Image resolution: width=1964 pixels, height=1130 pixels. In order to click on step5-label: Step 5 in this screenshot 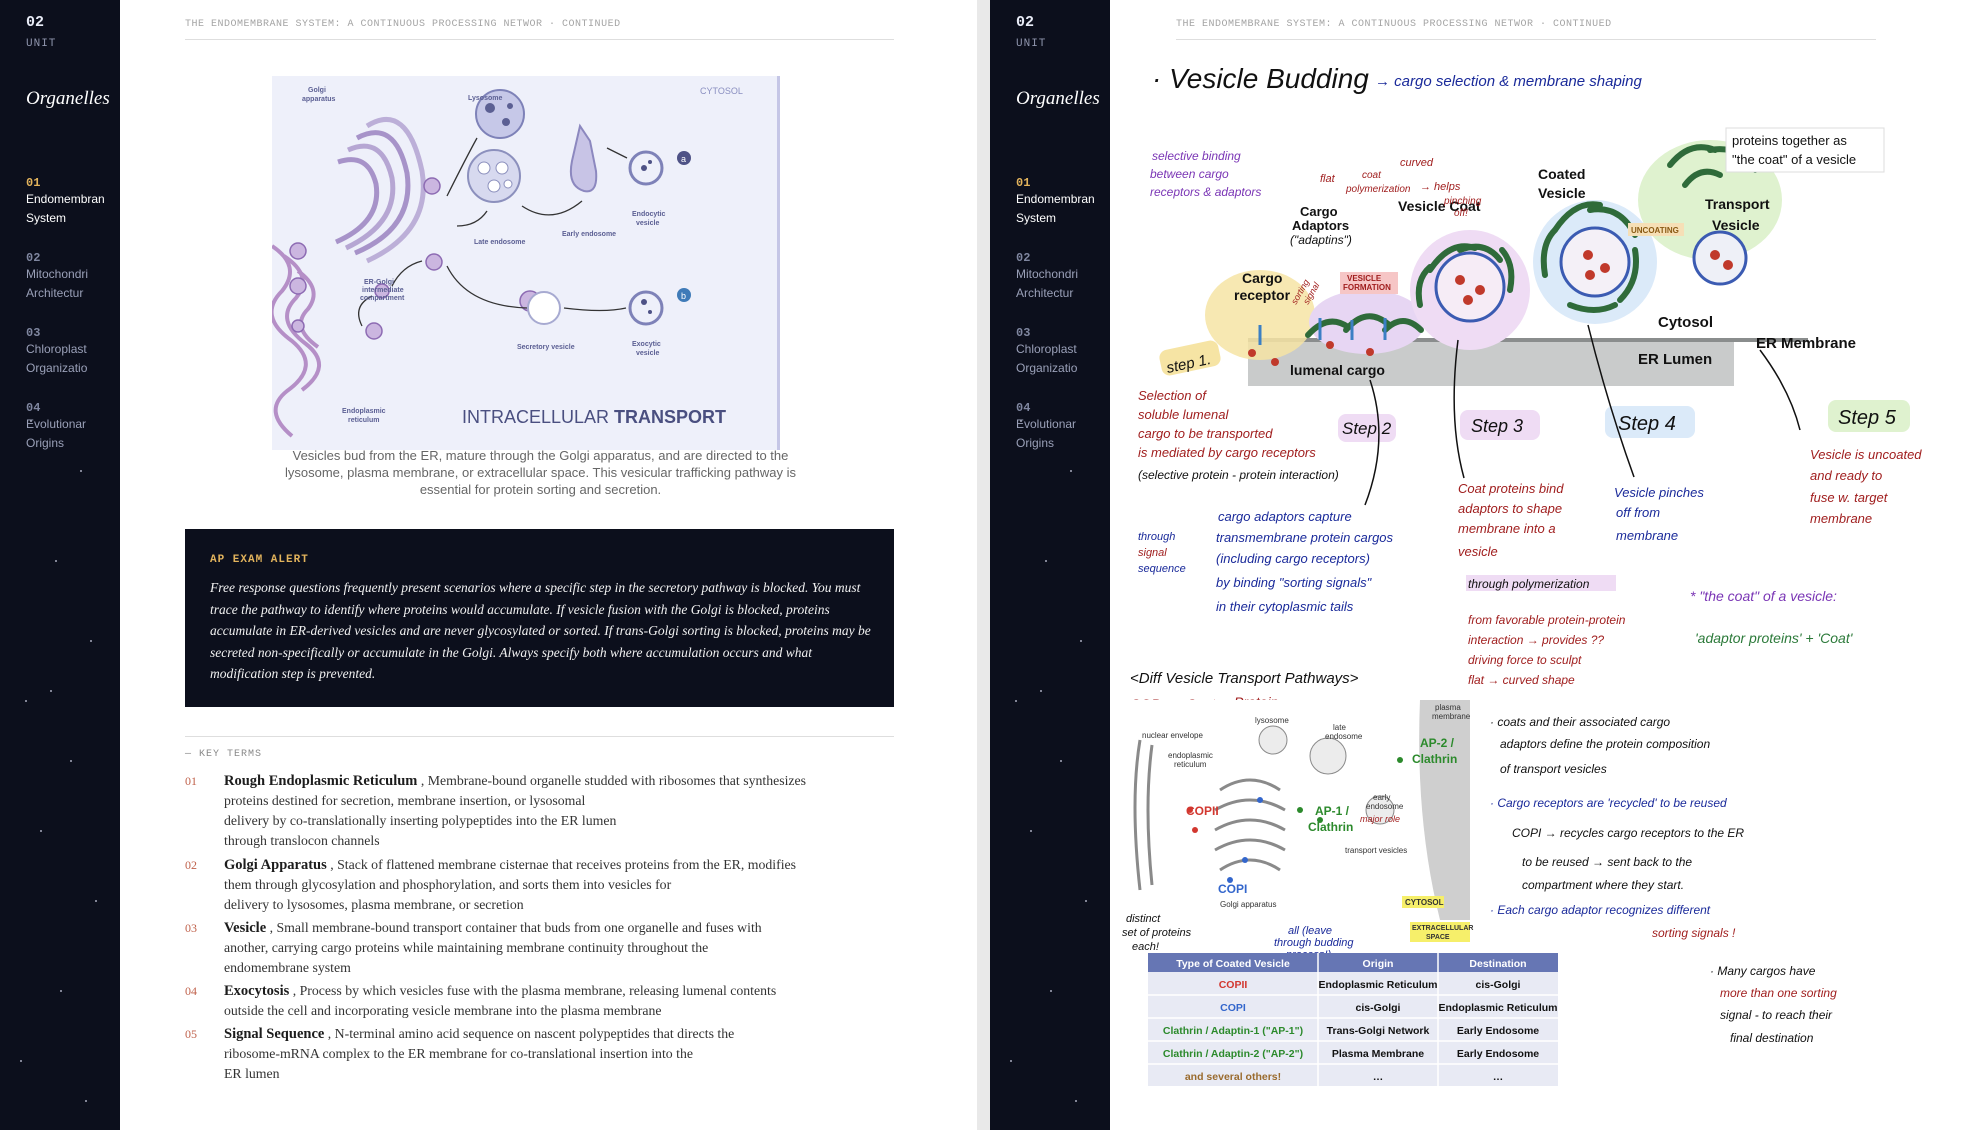, I will do `click(1867, 418)`.